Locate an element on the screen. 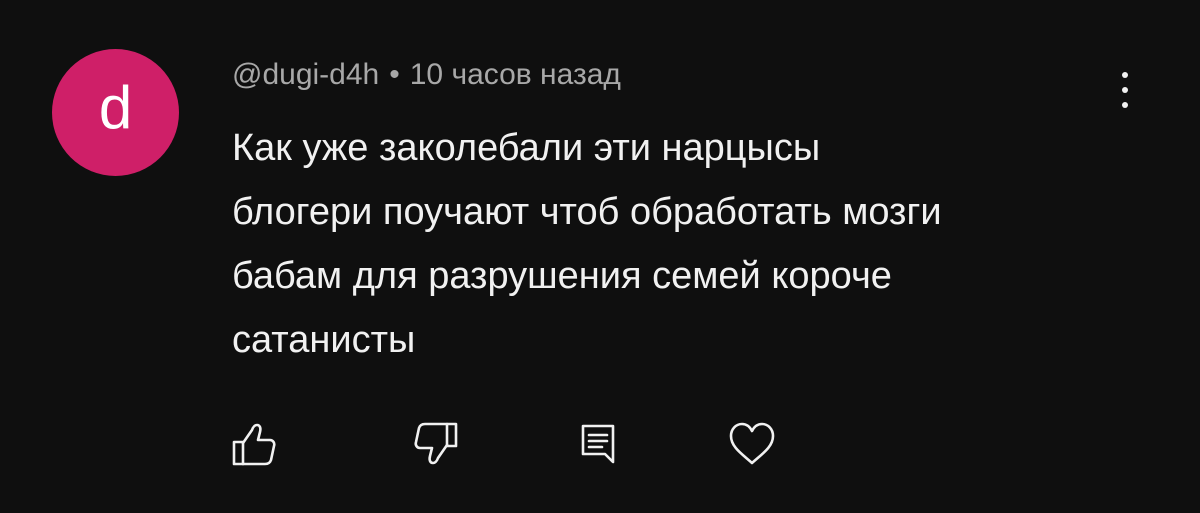 The image size is (1200, 513). dislike-button is located at coordinates (436, 444).